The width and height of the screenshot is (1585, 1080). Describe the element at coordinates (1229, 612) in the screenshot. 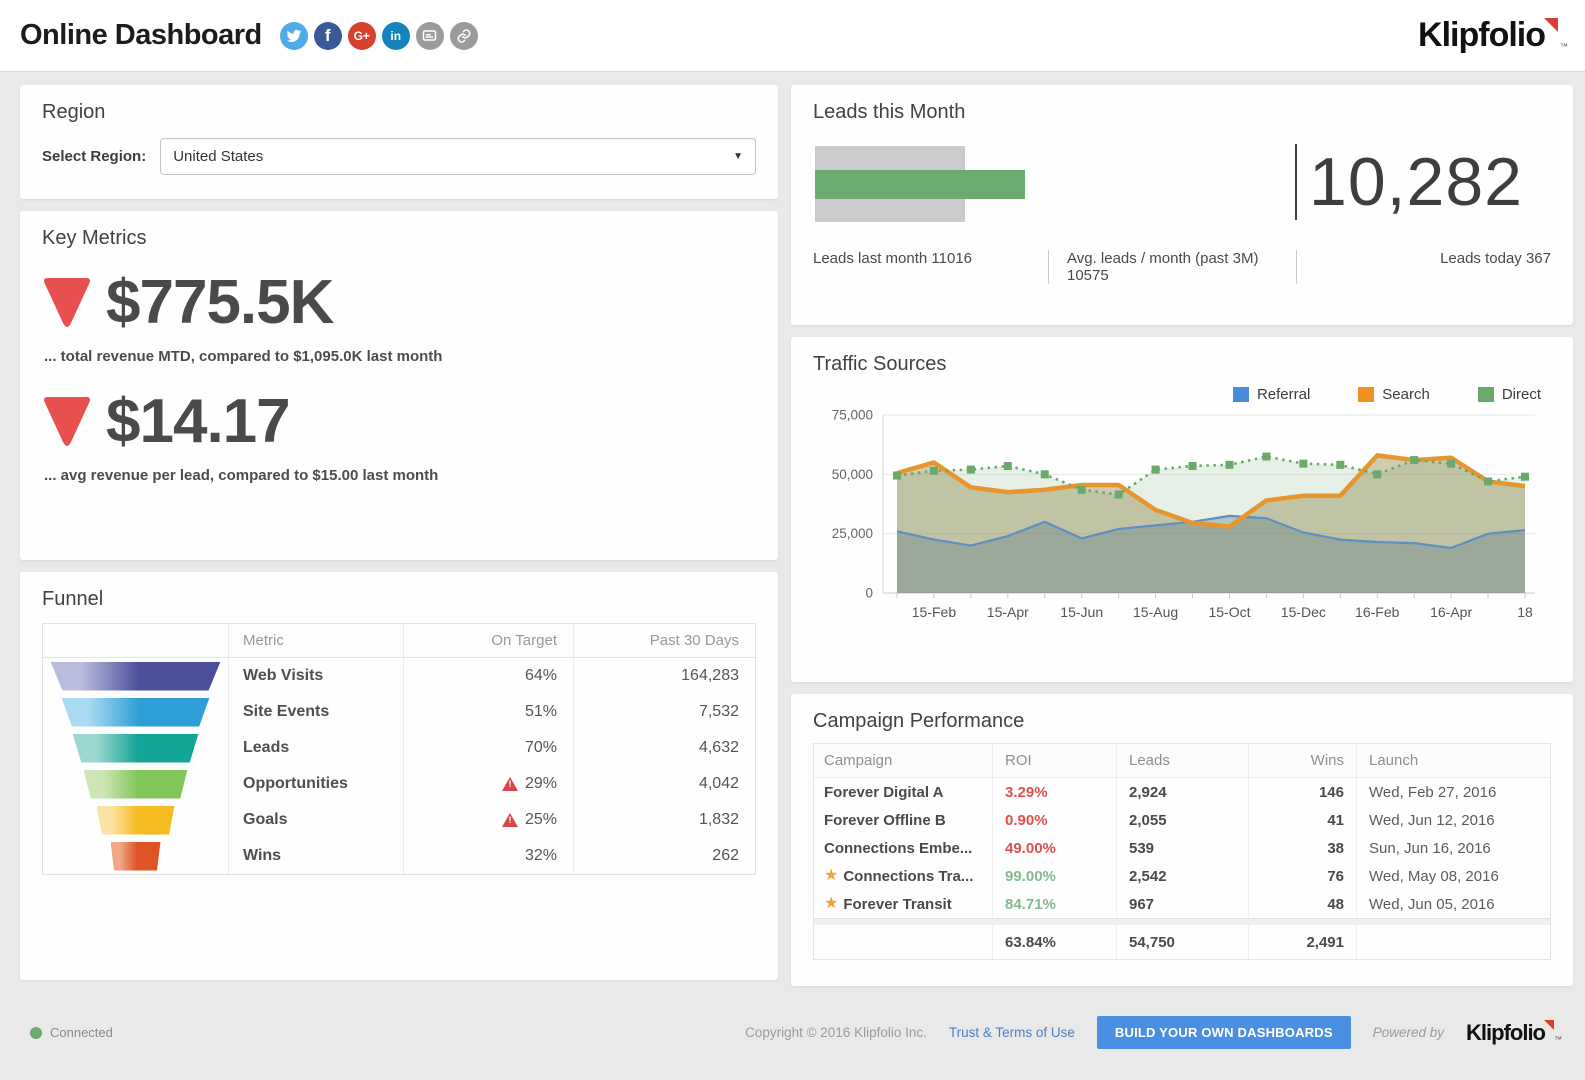

I see `svg-text: 15-Oct` at that location.